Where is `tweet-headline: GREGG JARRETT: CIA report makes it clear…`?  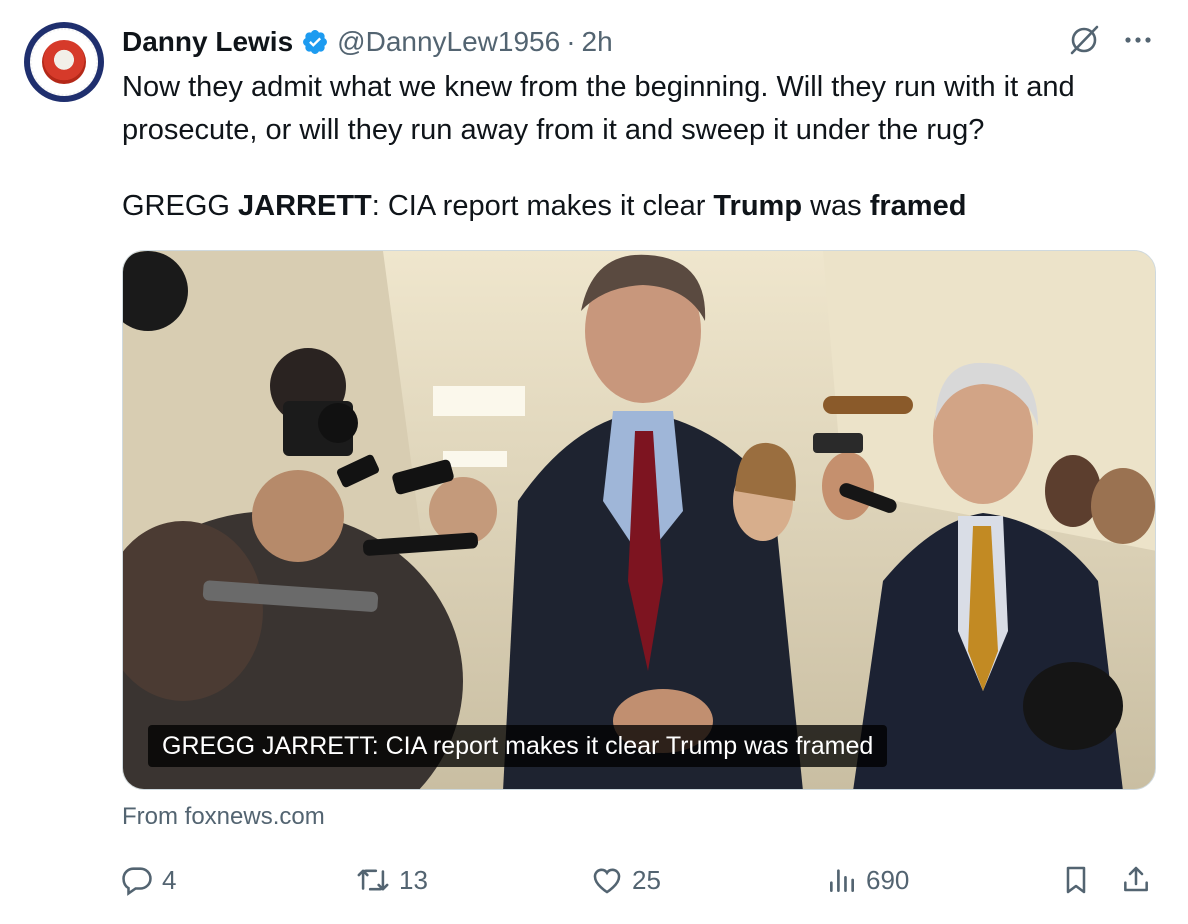 tweet-headline: GREGG JARRETT: CIA report makes it clear… is located at coordinates (544, 206).